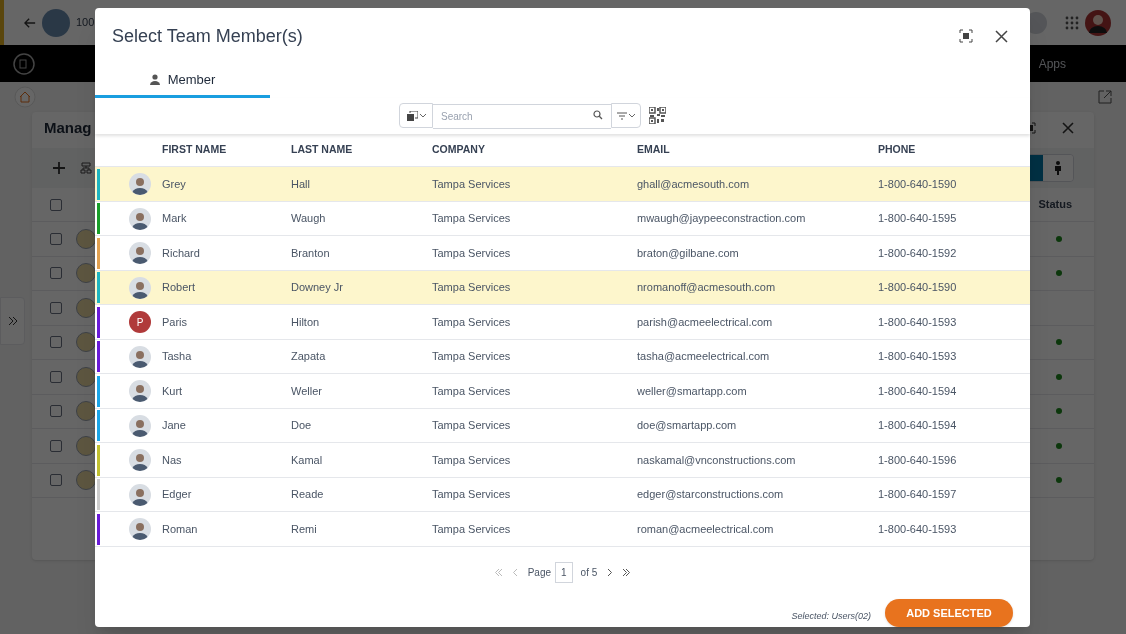 This screenshot has width=1126, height=634. I want to click on sidebar-toggle, so click(12, 321).